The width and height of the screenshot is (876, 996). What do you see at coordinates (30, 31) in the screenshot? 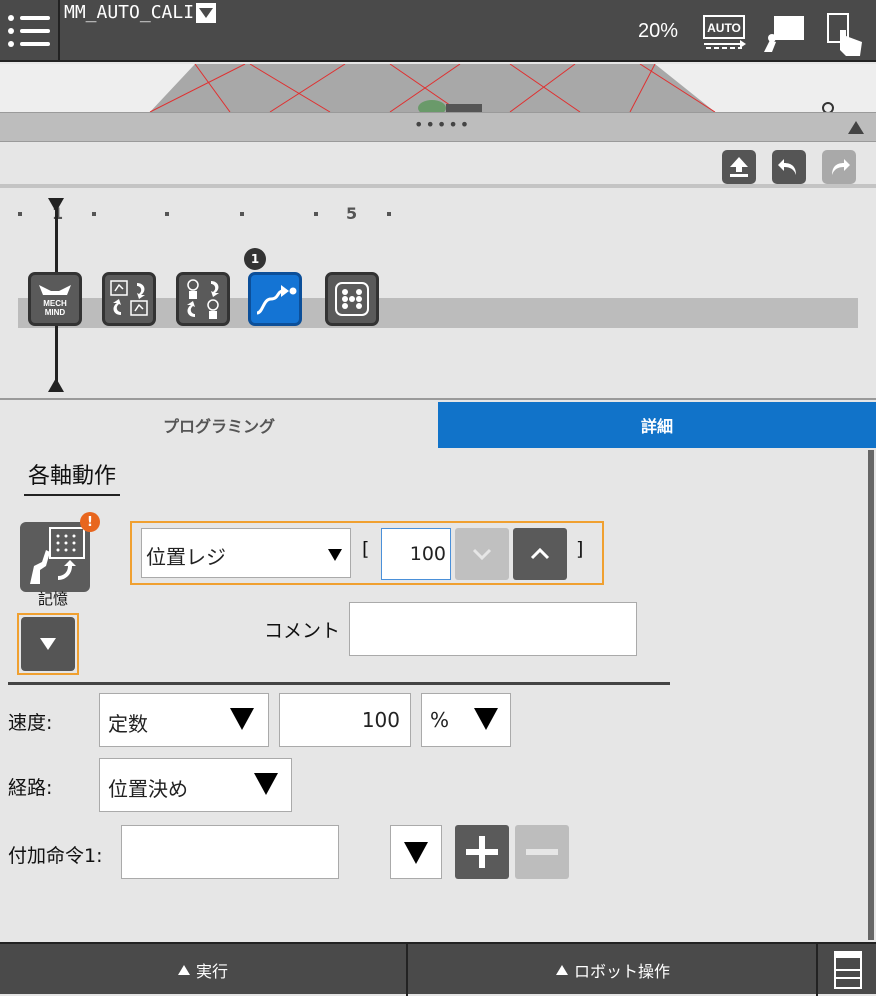
I see `main-menu-button` at bounding box center [30, 31].